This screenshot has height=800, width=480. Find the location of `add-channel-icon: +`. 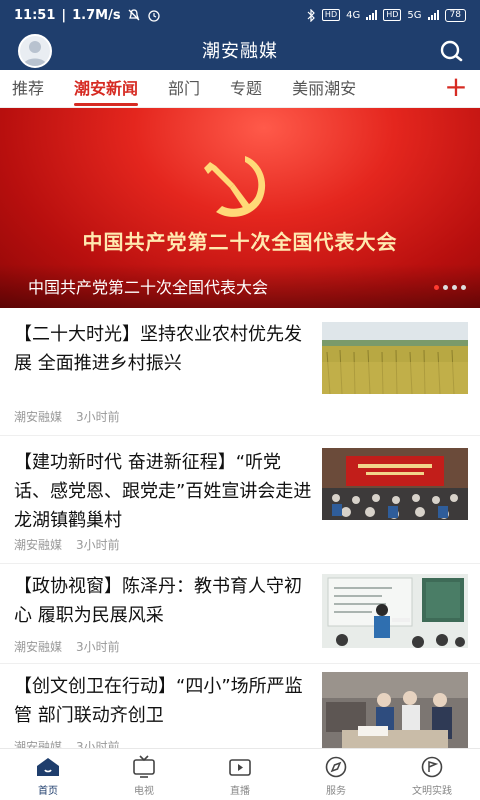

add-channel-icon: + is located at coordinates (456, 87).